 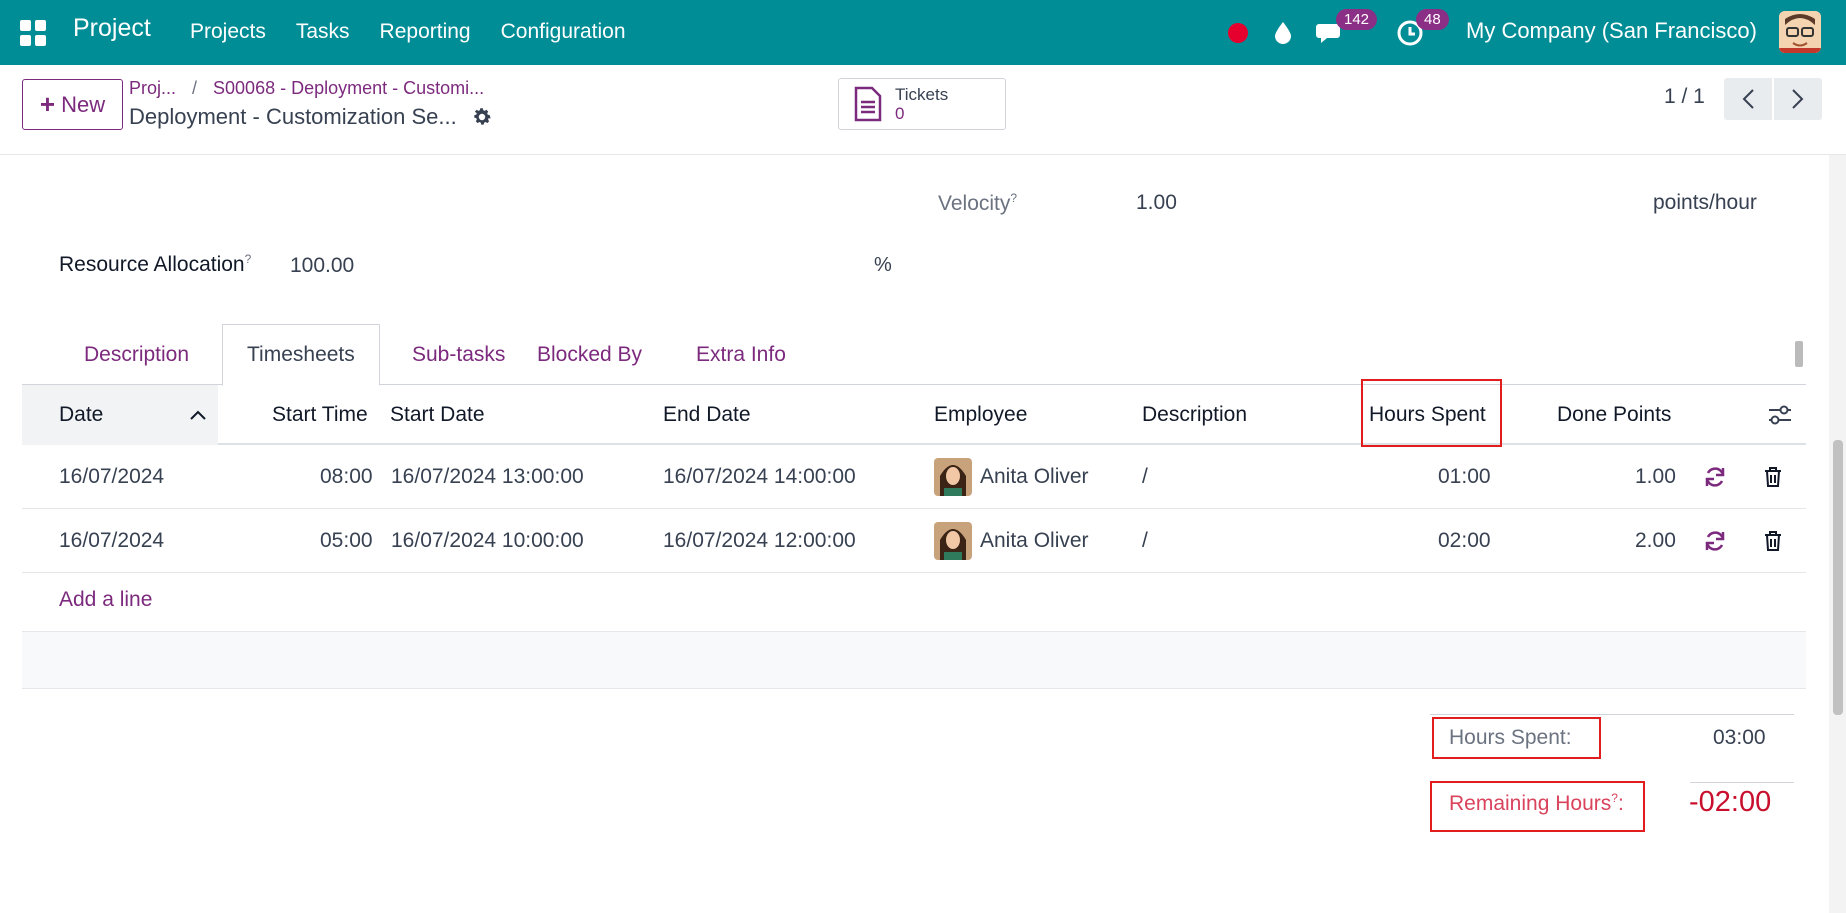 What do you see at coordinates (81, 415) in the screenshot?
I see `column-date: Date` at bounding box center [81, 415].